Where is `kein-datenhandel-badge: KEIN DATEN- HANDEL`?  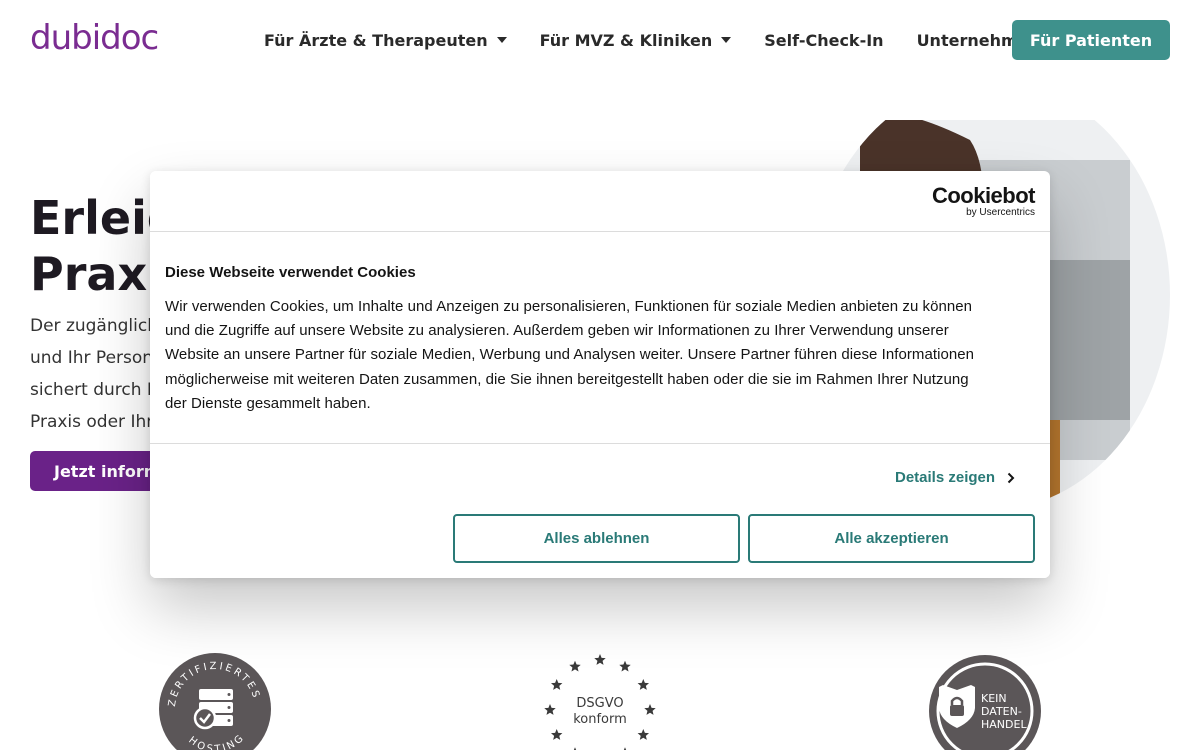 kein-datenhandel-badge: KEIN DATEN- HANDEL is located at coordinates (985, 702).